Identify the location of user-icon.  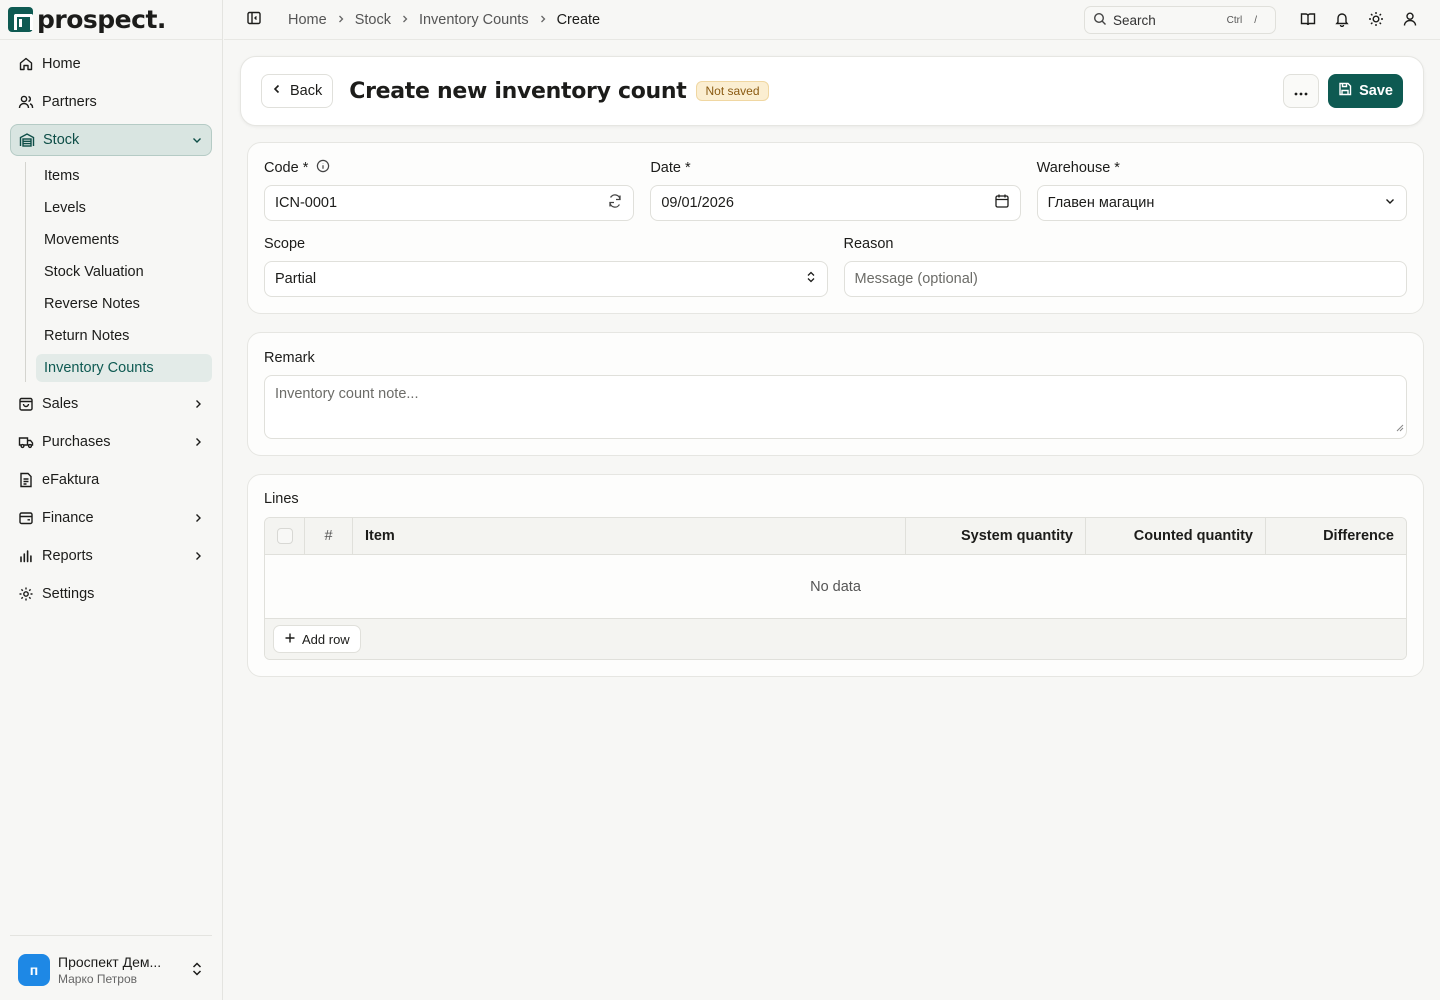
(1410, 20).